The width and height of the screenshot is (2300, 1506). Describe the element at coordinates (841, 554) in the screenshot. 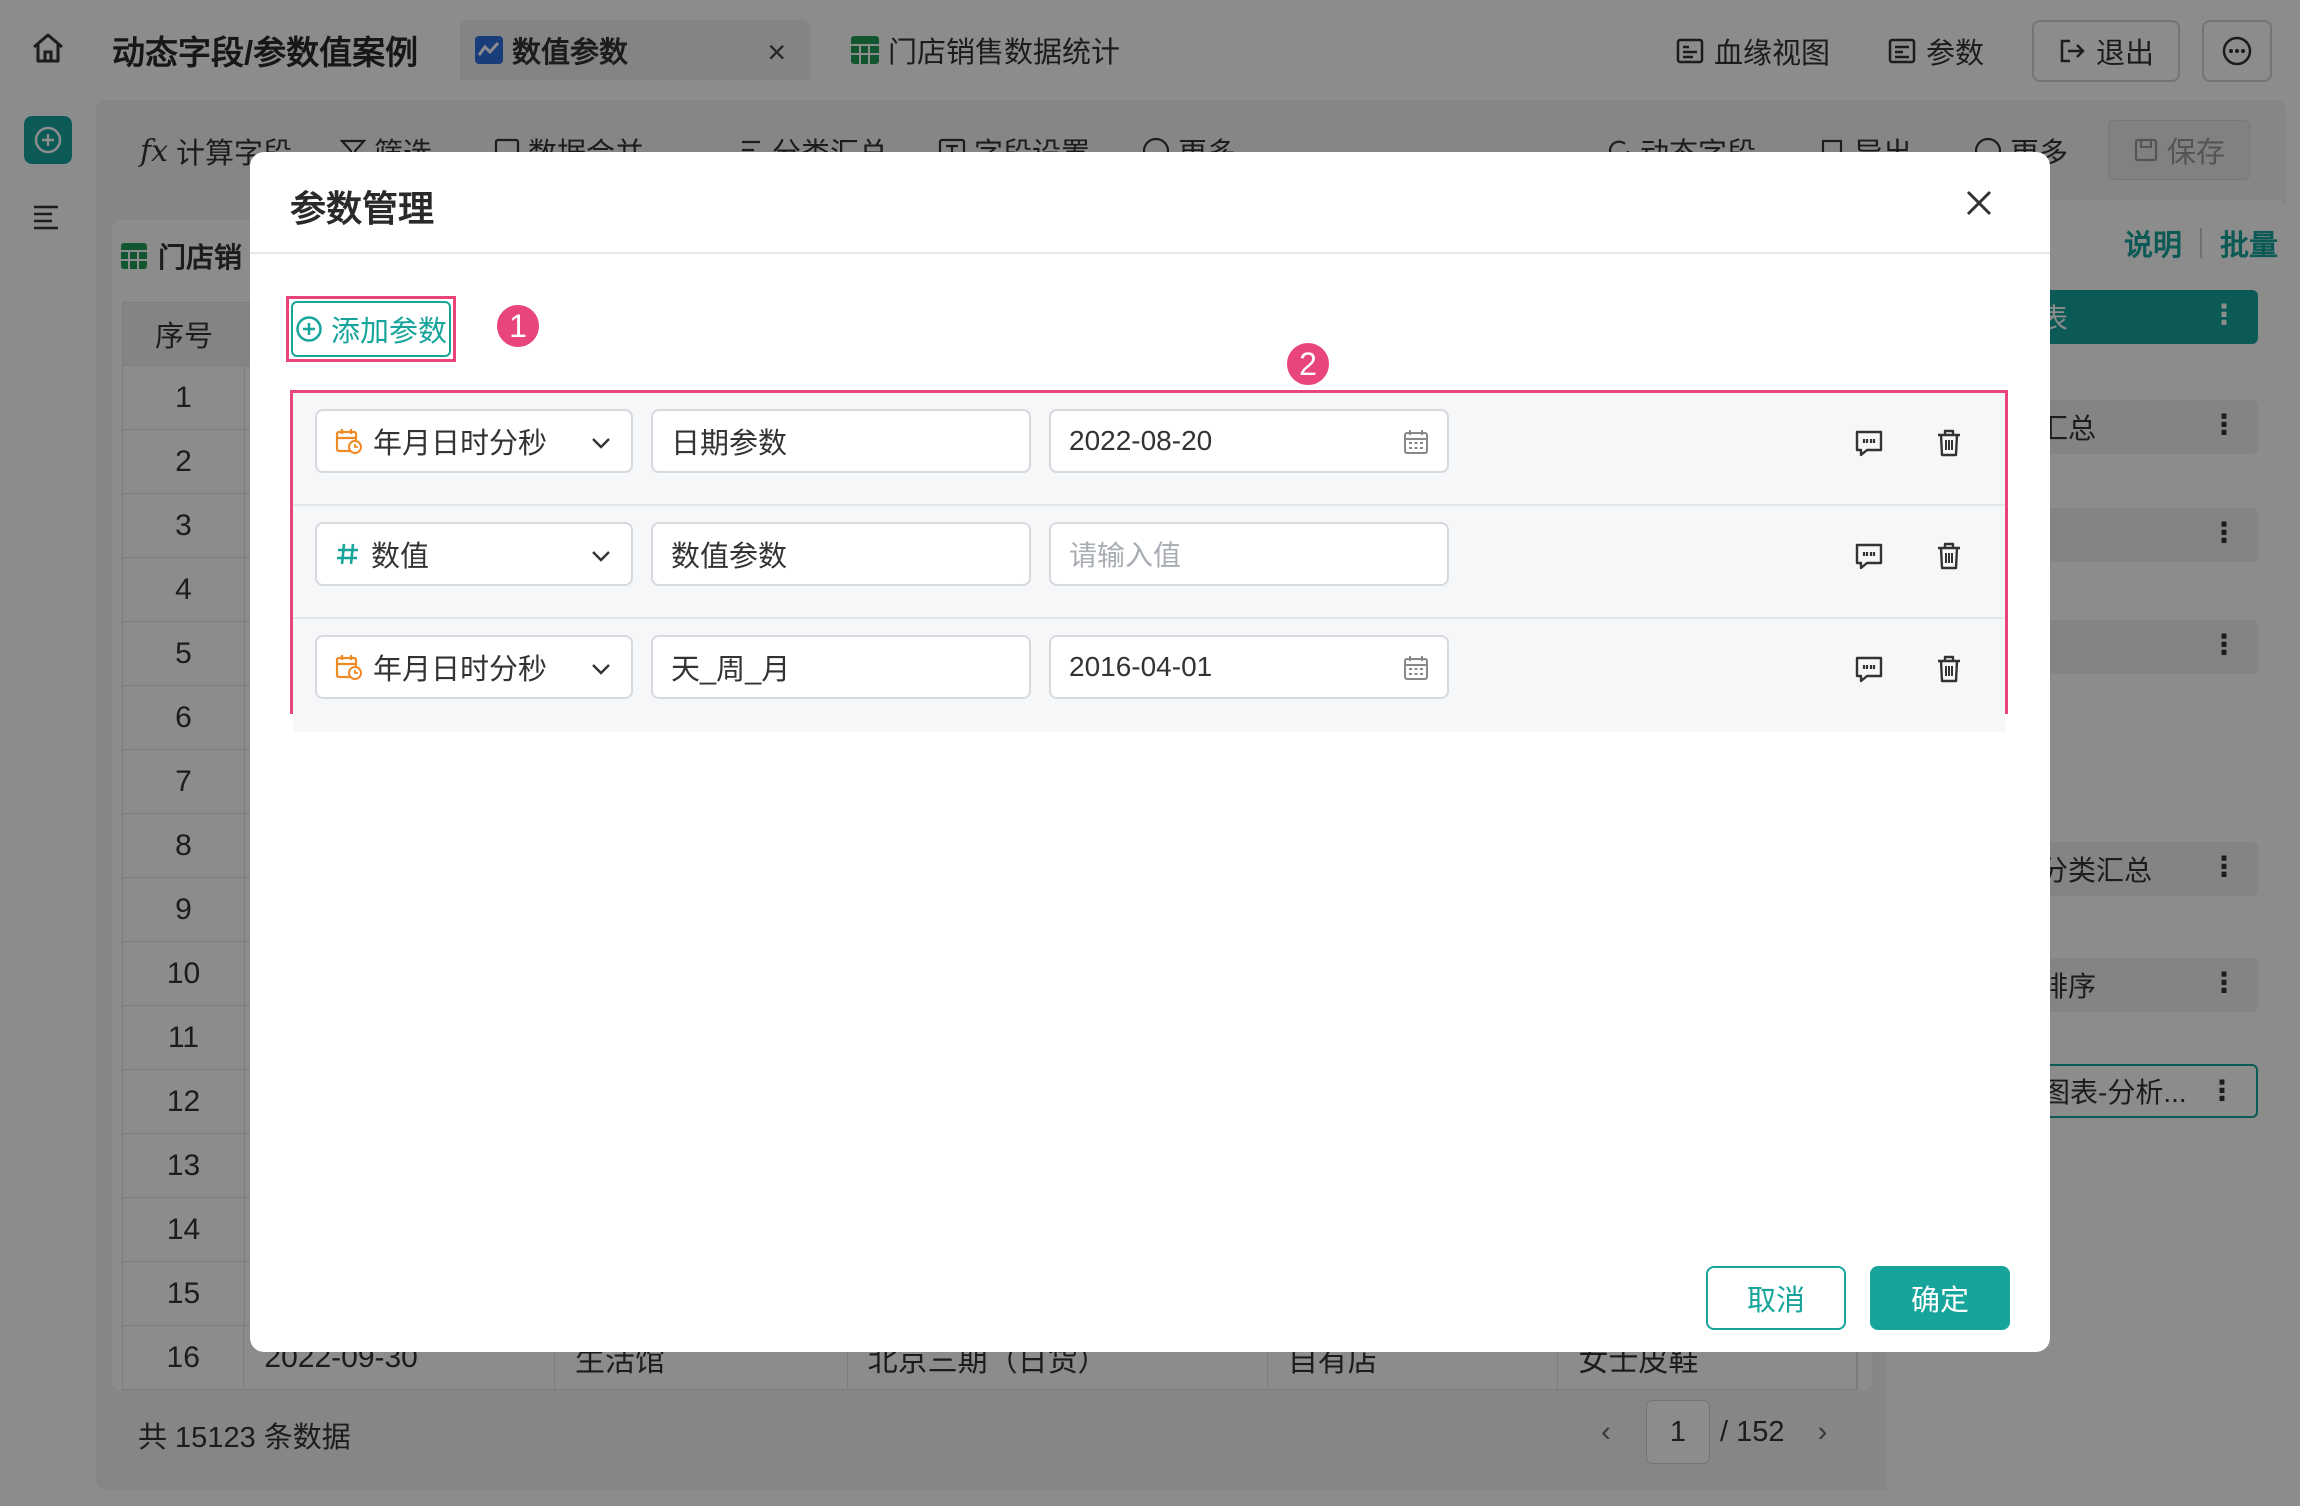

I see `param-name-input: 数值参数` at that location.